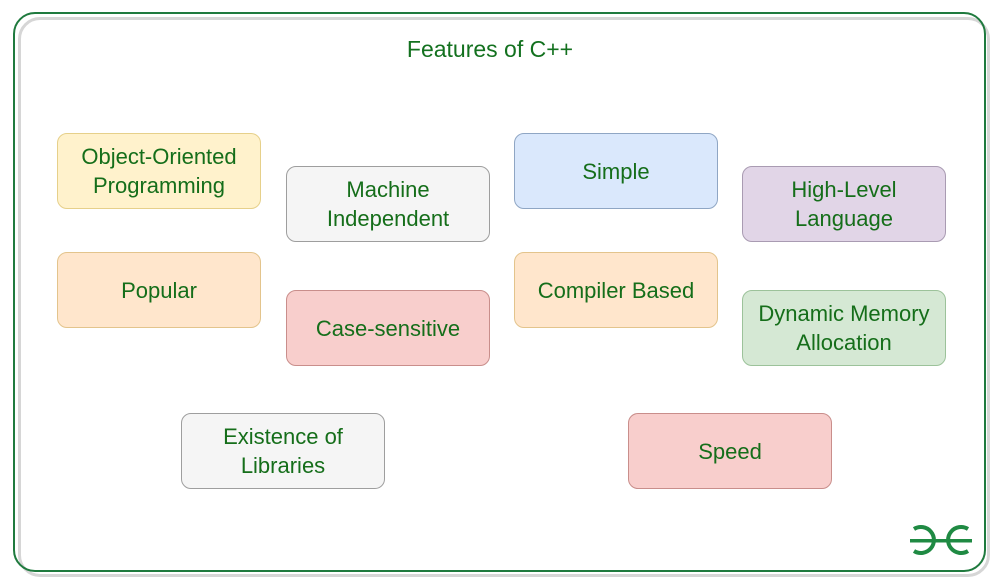  I want to click on feature-object-oriented-programming: Object-Oriented Programming, so click(159, 171).